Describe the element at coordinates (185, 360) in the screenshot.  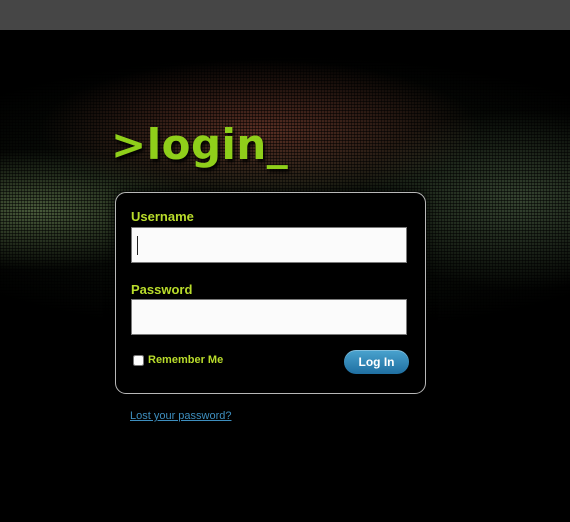
I see `remember-me-label: Remember Me` at that location.